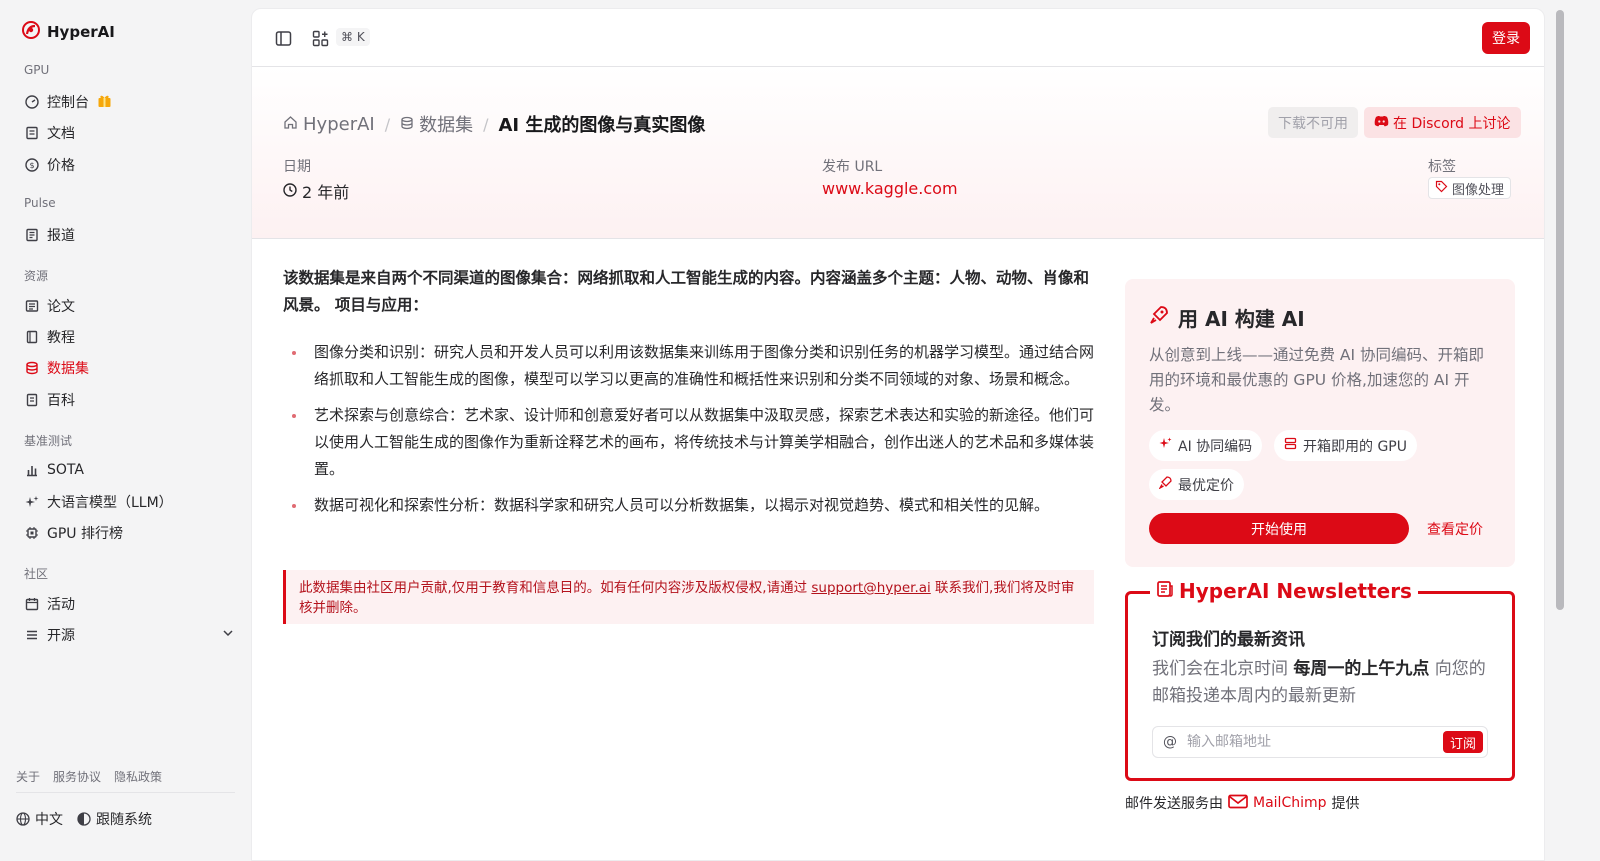  What do you see at coordinates (68, 369) in the screenshot?
I see `sidebar-item-label: 数据集` at bounding box center [68, 369].